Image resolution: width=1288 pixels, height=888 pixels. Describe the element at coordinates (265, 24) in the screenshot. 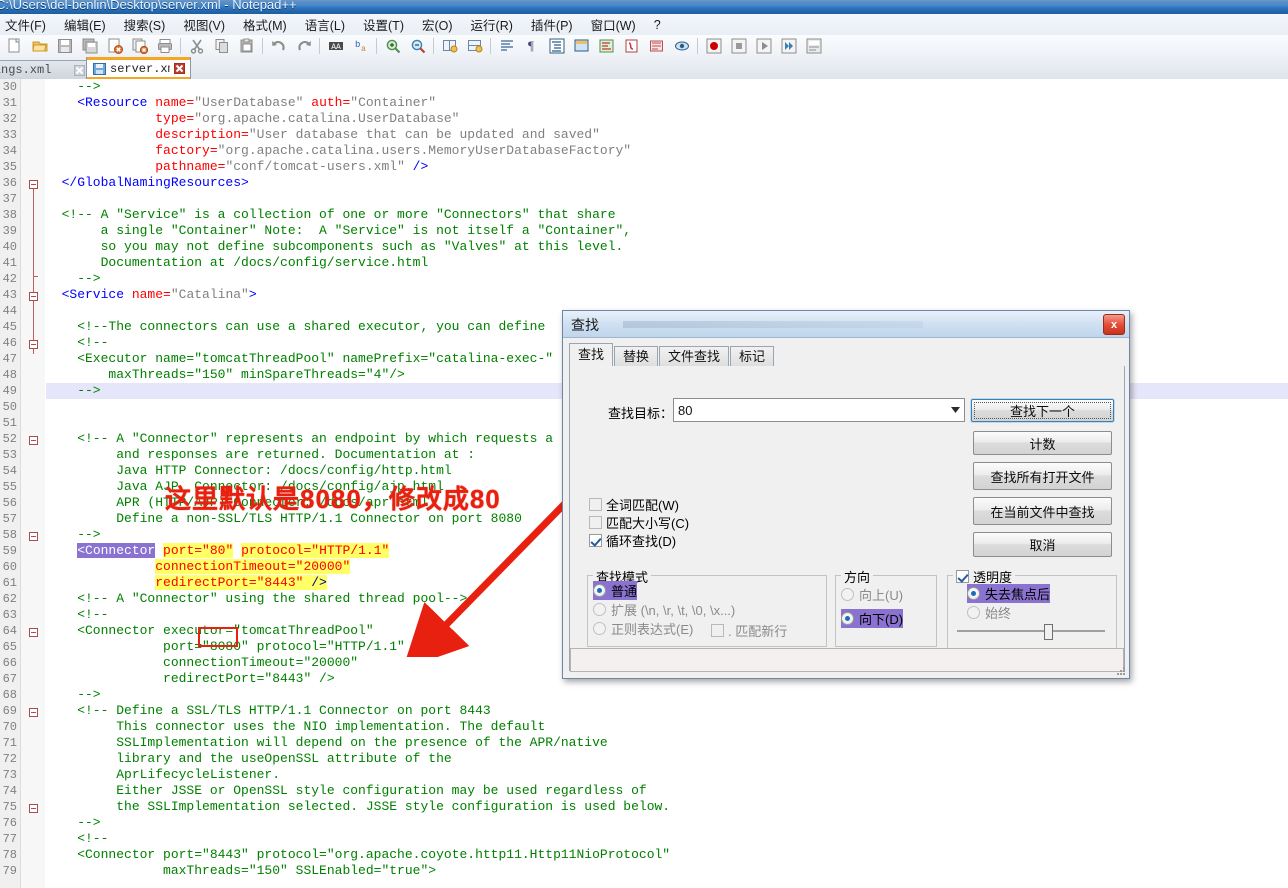

I see `menu-item-format: 格式(M)` at that location.